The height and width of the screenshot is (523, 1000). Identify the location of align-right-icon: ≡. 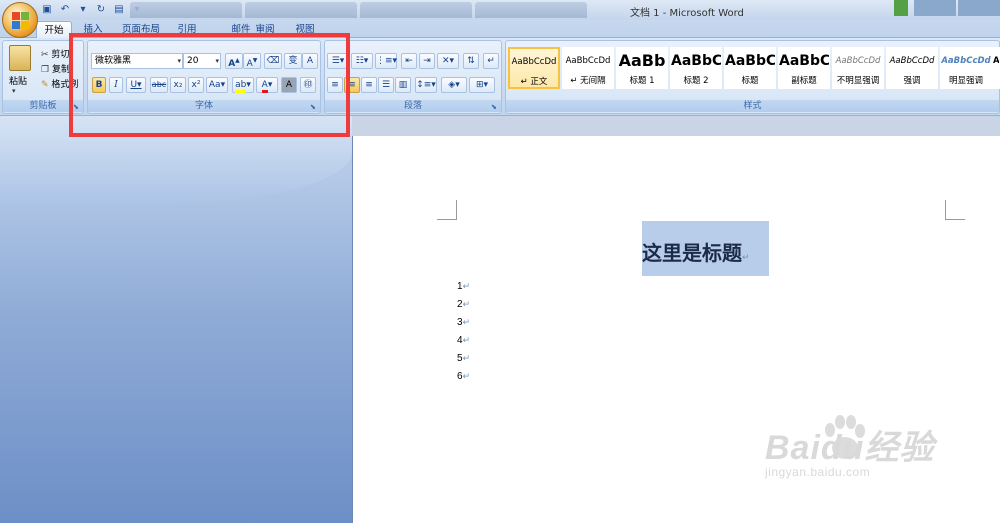
(369, 85).